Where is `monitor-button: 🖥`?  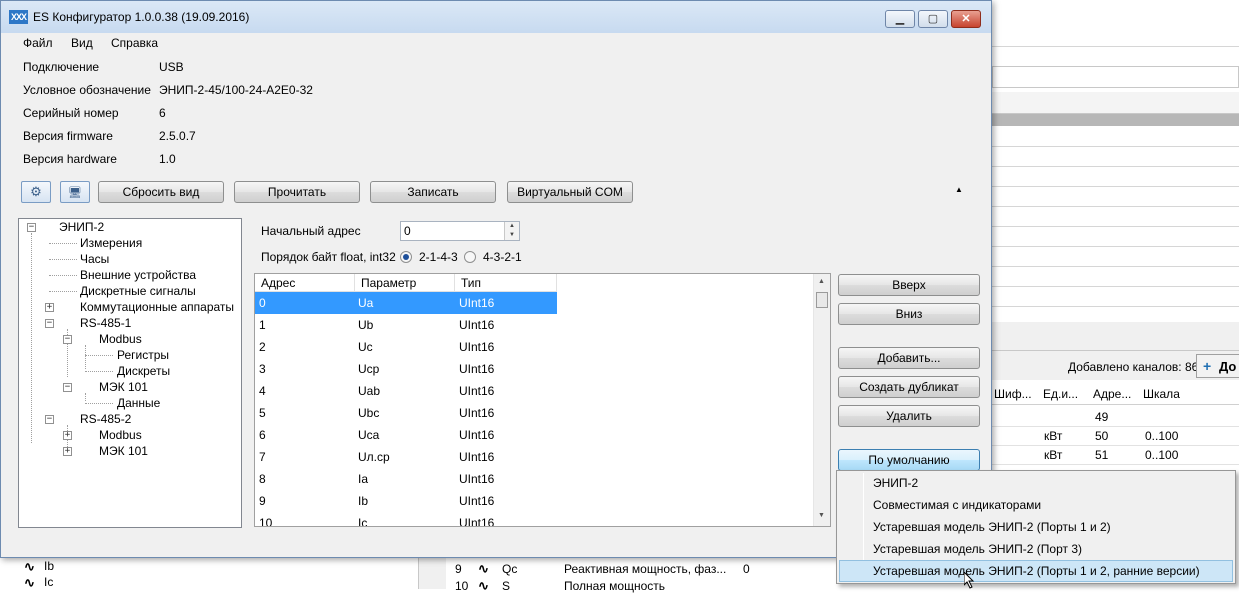
monitor-button: 🖥 is located at coordinates (75, 192).